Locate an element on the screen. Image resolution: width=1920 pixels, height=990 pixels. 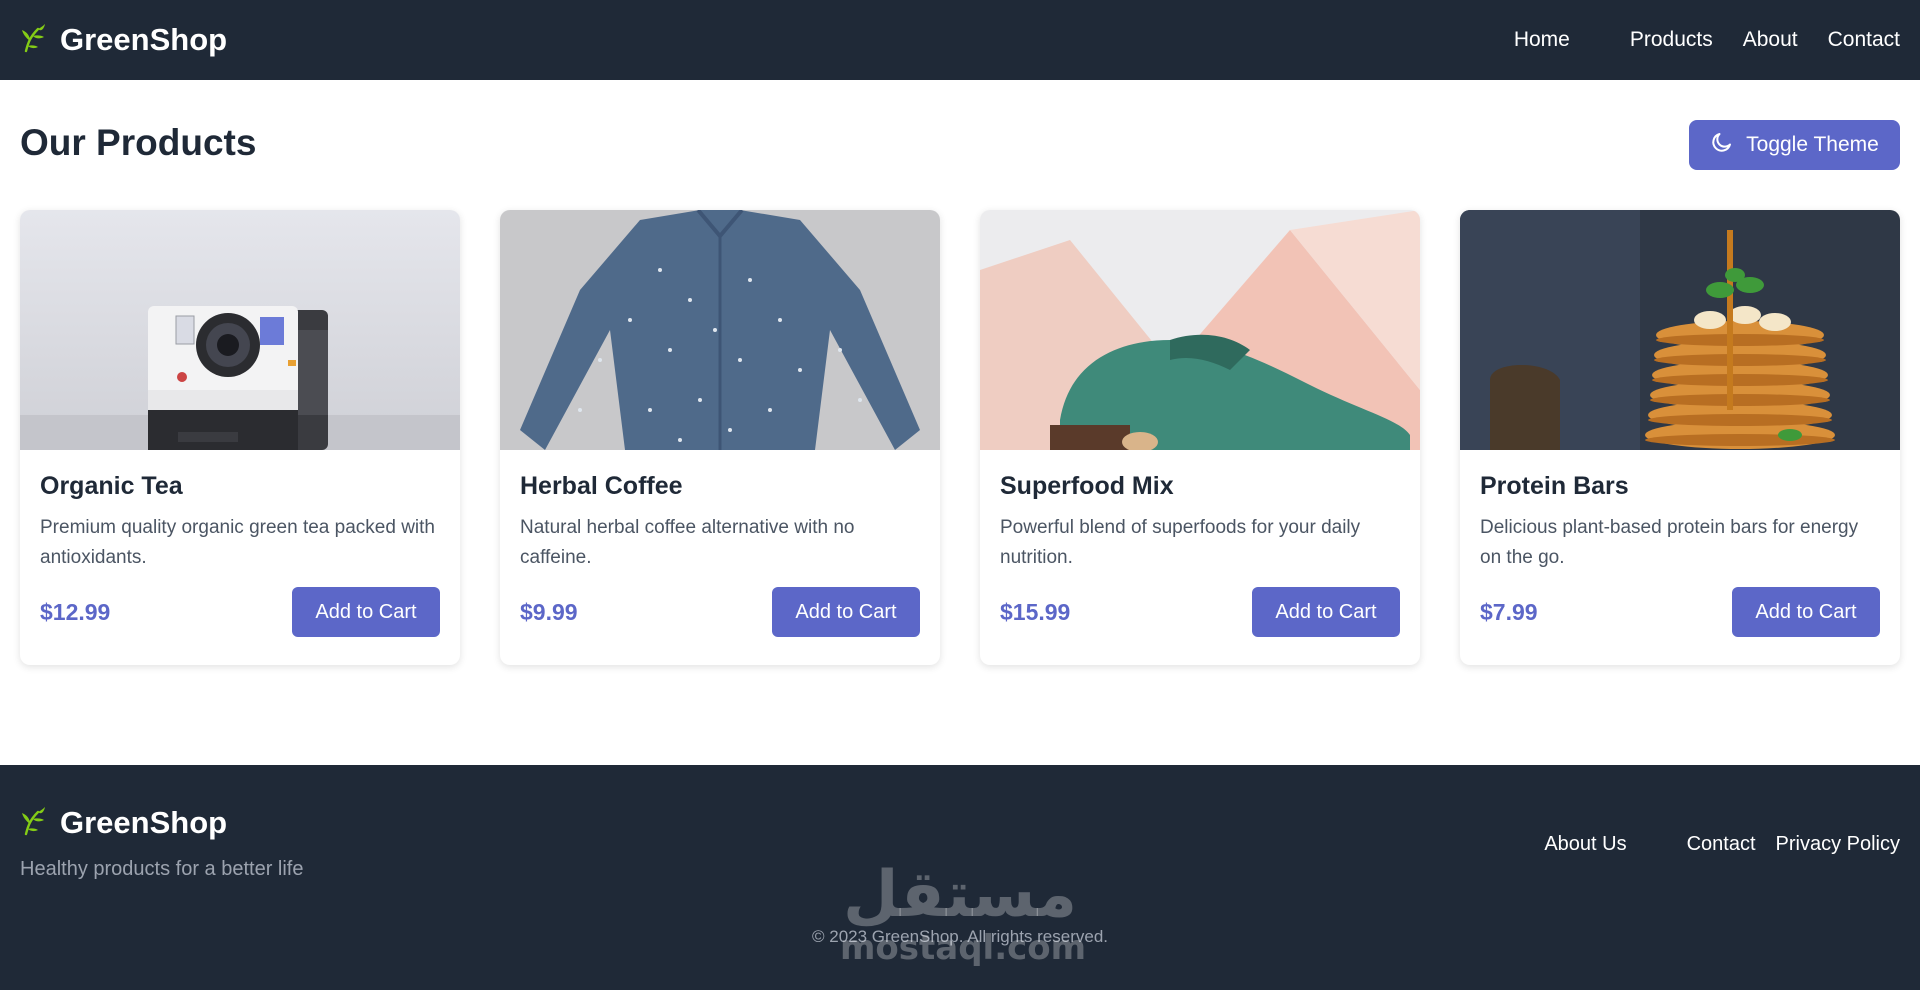
toggle-theme-button: Toggle Theme is located at coordinates (1794, 145).